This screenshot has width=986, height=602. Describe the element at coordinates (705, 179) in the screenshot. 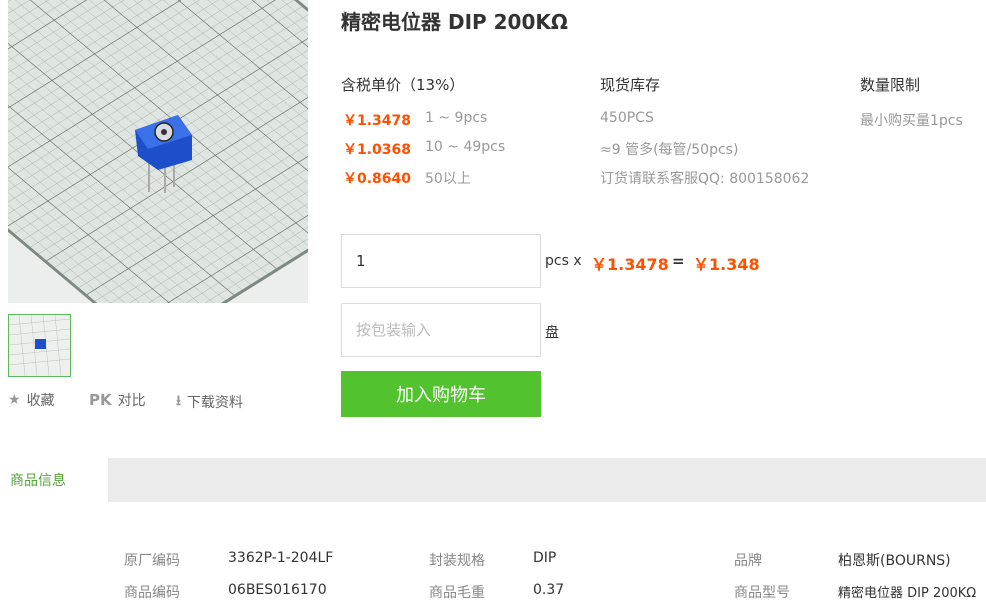

I see `stock-contact: 订货请联系客服QQ: 800158062` at that location.